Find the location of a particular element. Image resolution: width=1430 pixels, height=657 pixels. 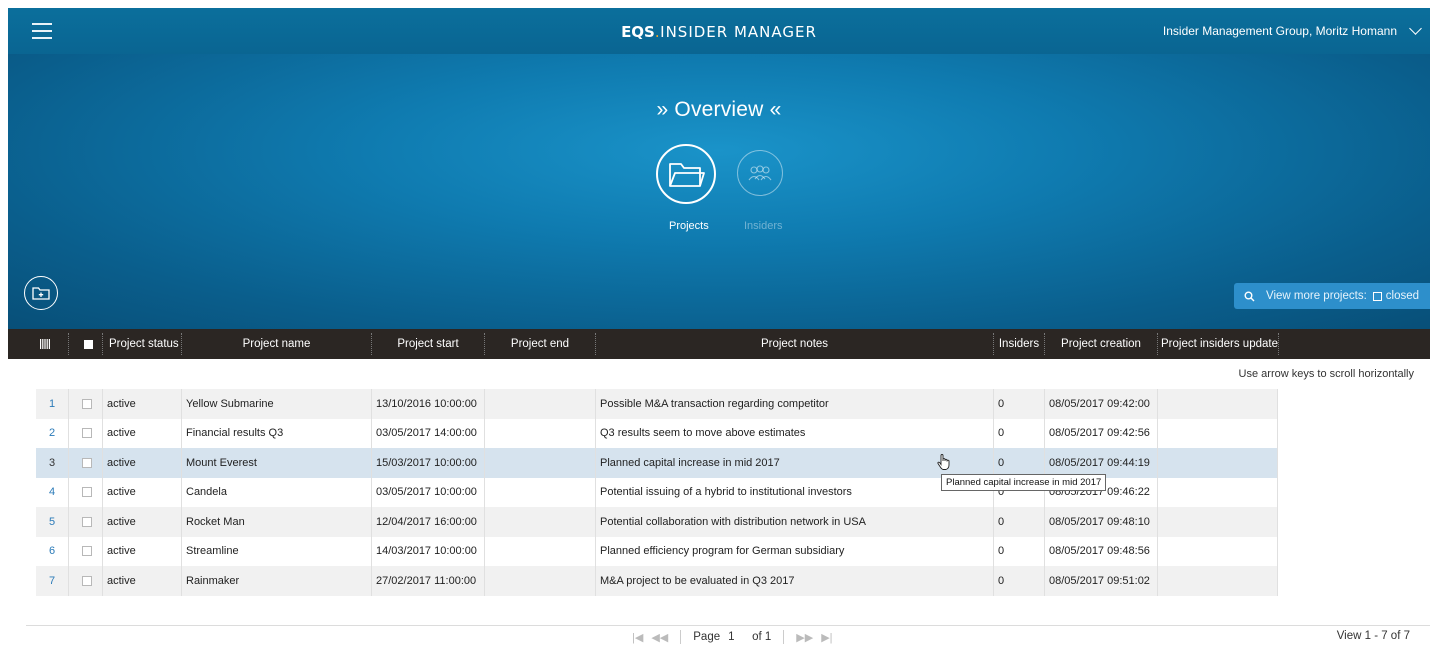

page-number-input: 1 is located at coordinates (736, 637).